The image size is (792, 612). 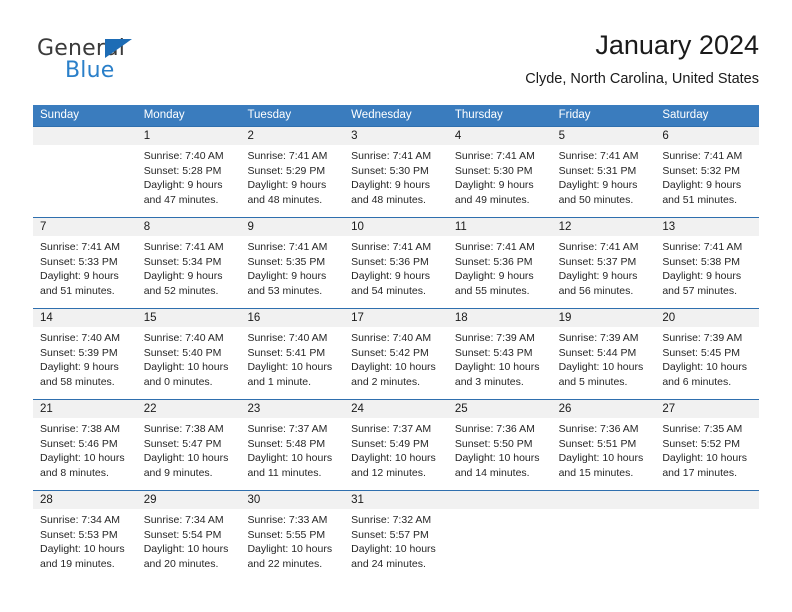 I want to click on day-number: 23, so click(x=292, y=409).